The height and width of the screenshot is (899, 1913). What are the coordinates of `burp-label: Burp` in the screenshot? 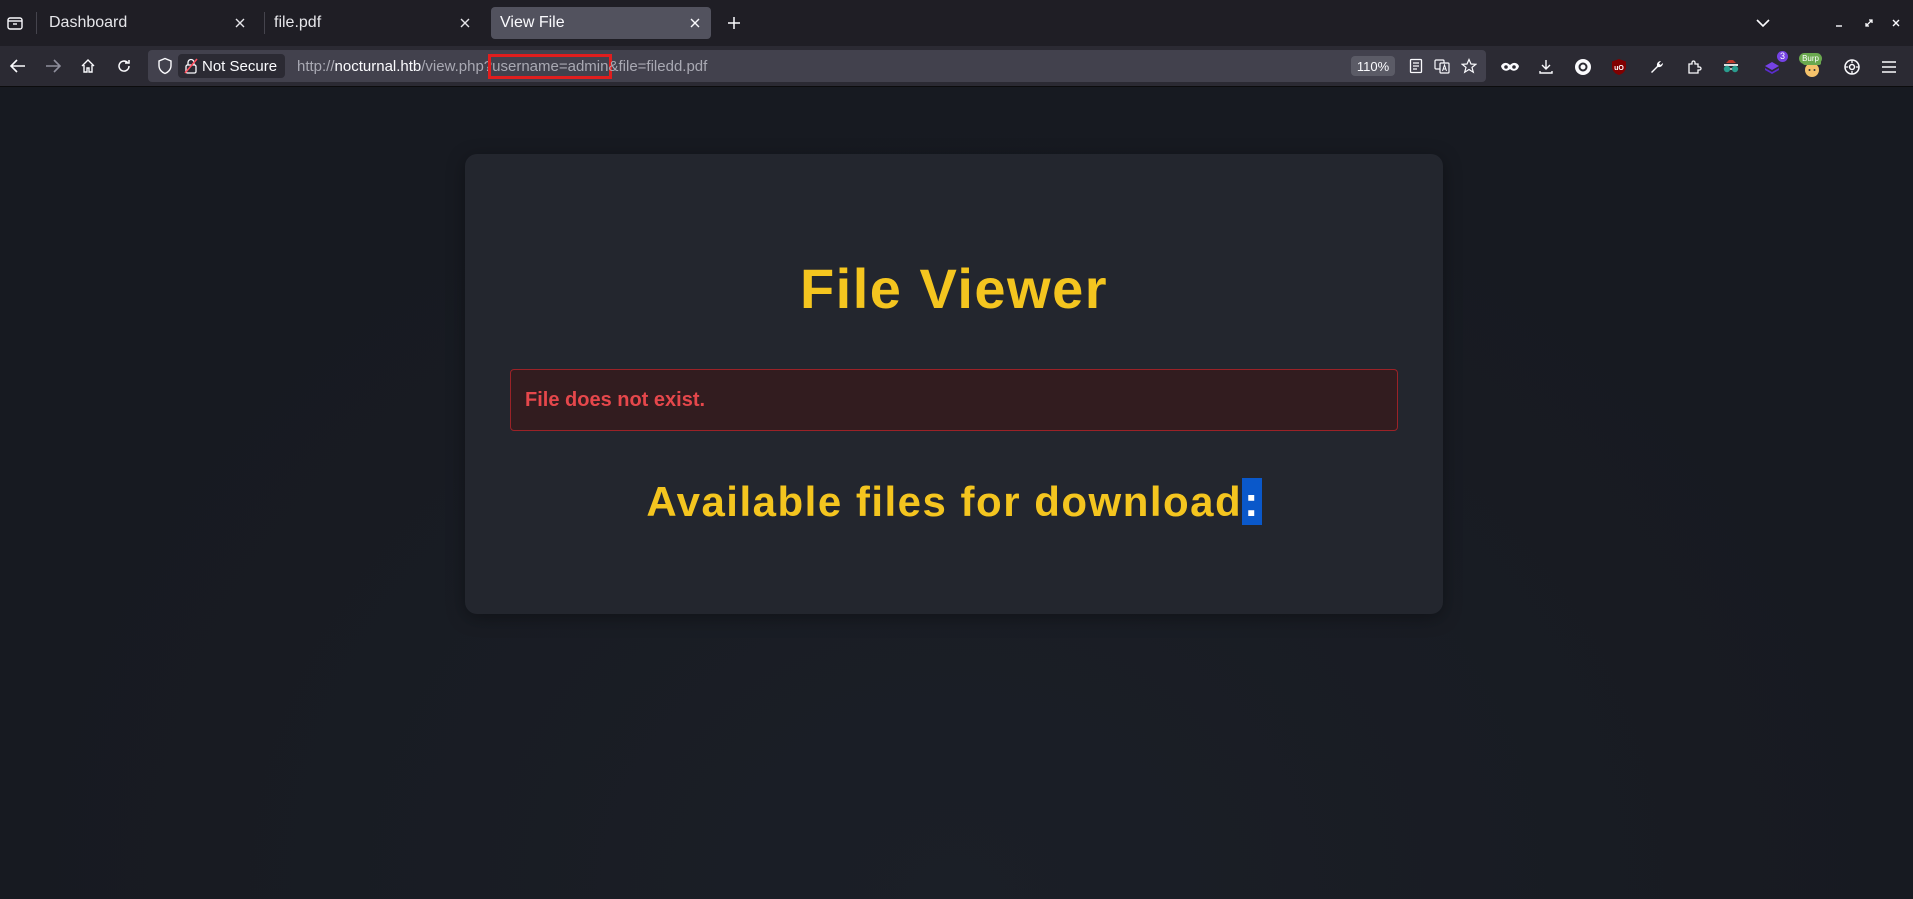 It's located at (1810, 58).